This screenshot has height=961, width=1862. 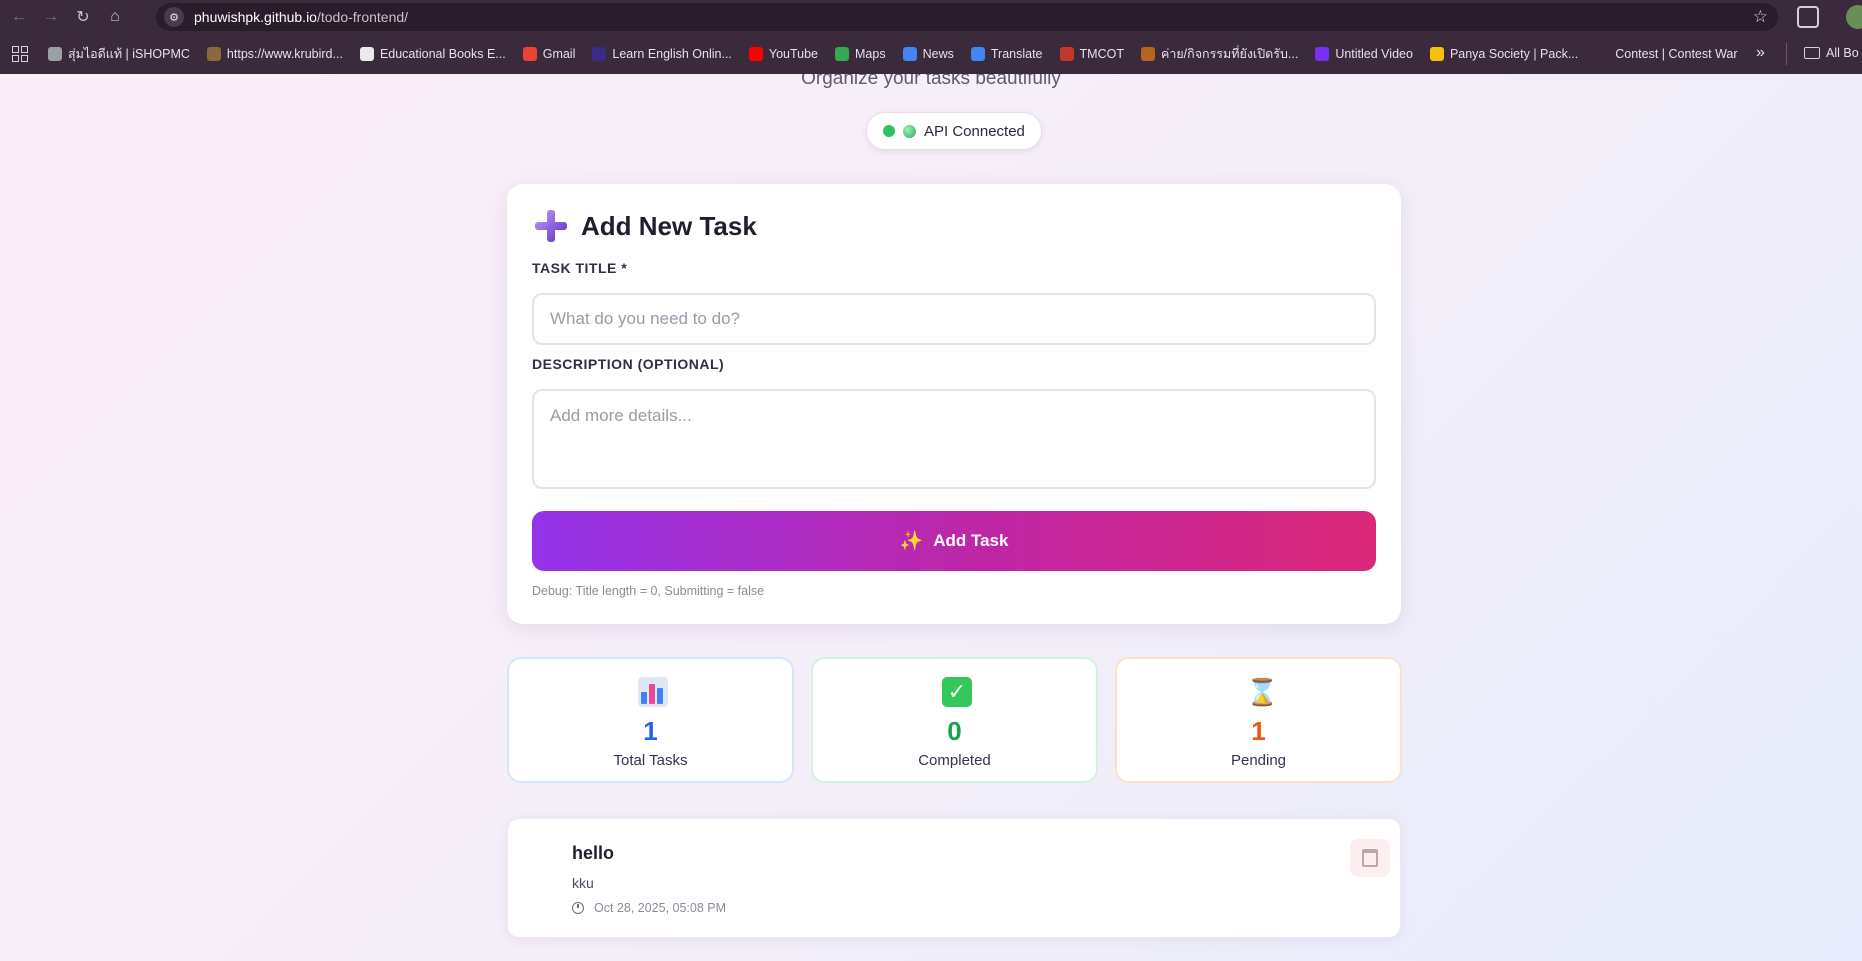 I want to click on completed-label: Completed, so click(x=954, y=760).